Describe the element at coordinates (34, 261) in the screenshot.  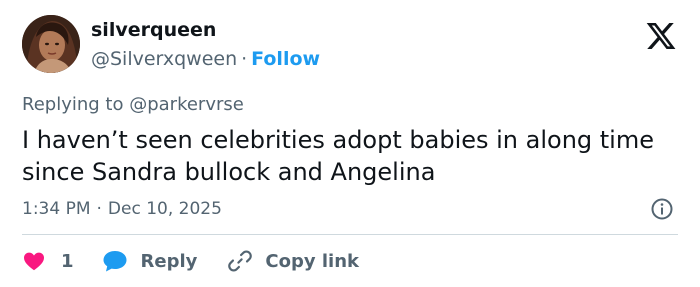
I see `heart-icon` at that location.